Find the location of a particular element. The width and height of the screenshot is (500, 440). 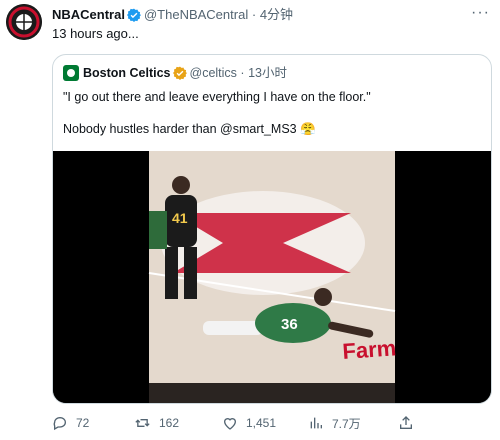

celtics-avatar is located at coordinates (71, 73).